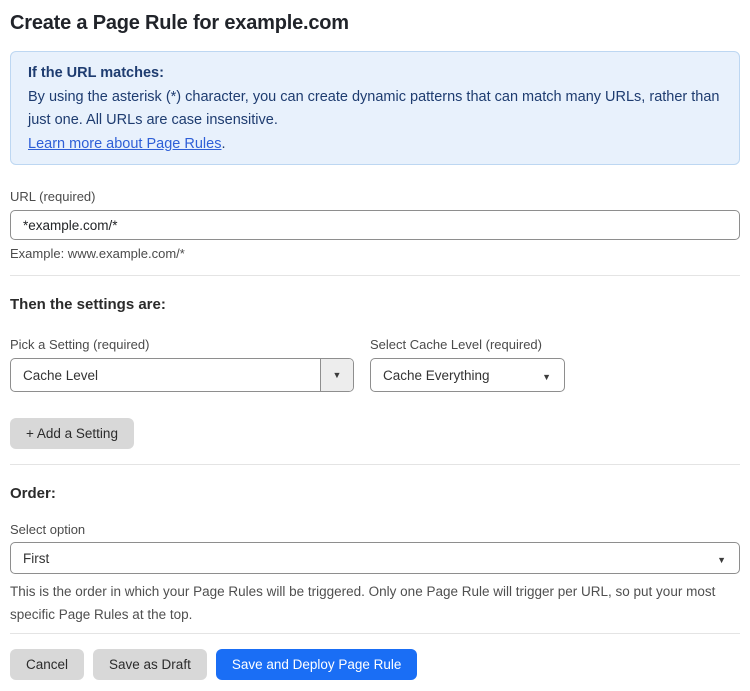 Image resolution: width=750 pixels, height=691 pixels. What do you see at coordinates (72, 433) in the screenshot?
I see `add-setting-button: + Add a Setting` at bounding box center [72, 433].